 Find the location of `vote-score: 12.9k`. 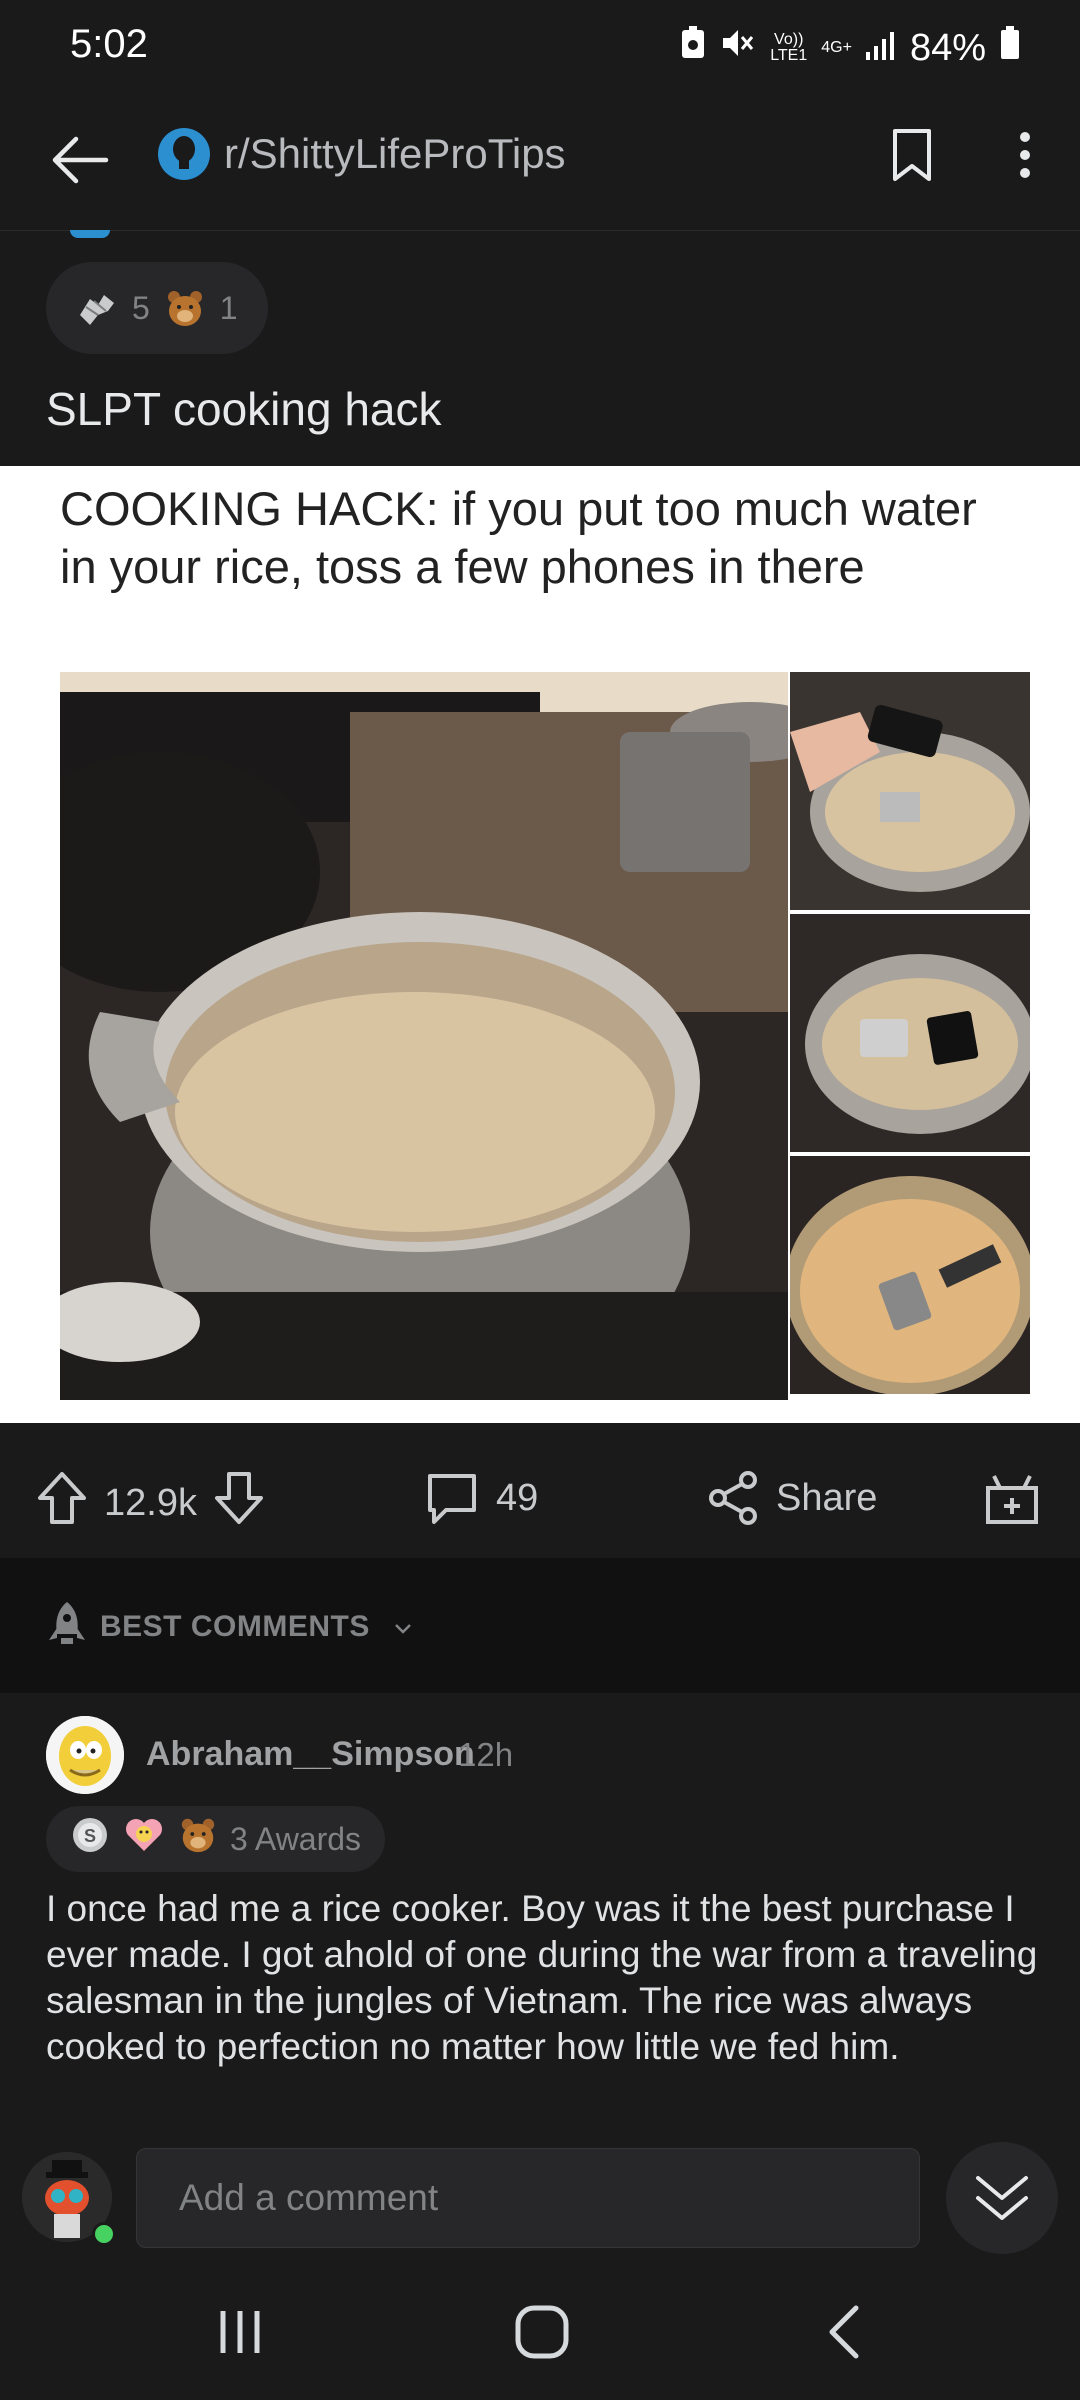

vote-score: 12.9k is located at coordinates (150, 1502).